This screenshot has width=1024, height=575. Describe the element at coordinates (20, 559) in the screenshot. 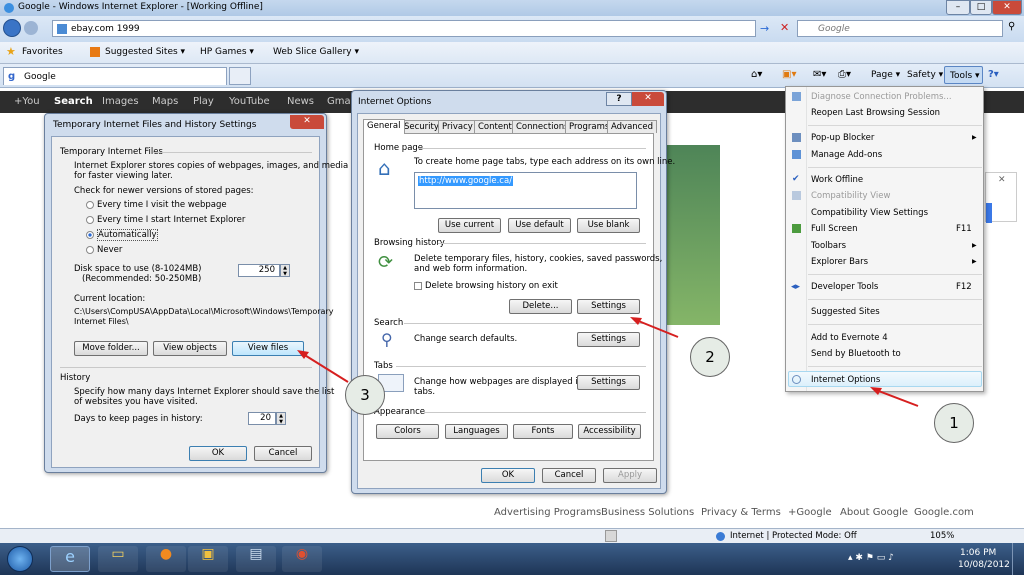

I see `start-button-icon` at that location.